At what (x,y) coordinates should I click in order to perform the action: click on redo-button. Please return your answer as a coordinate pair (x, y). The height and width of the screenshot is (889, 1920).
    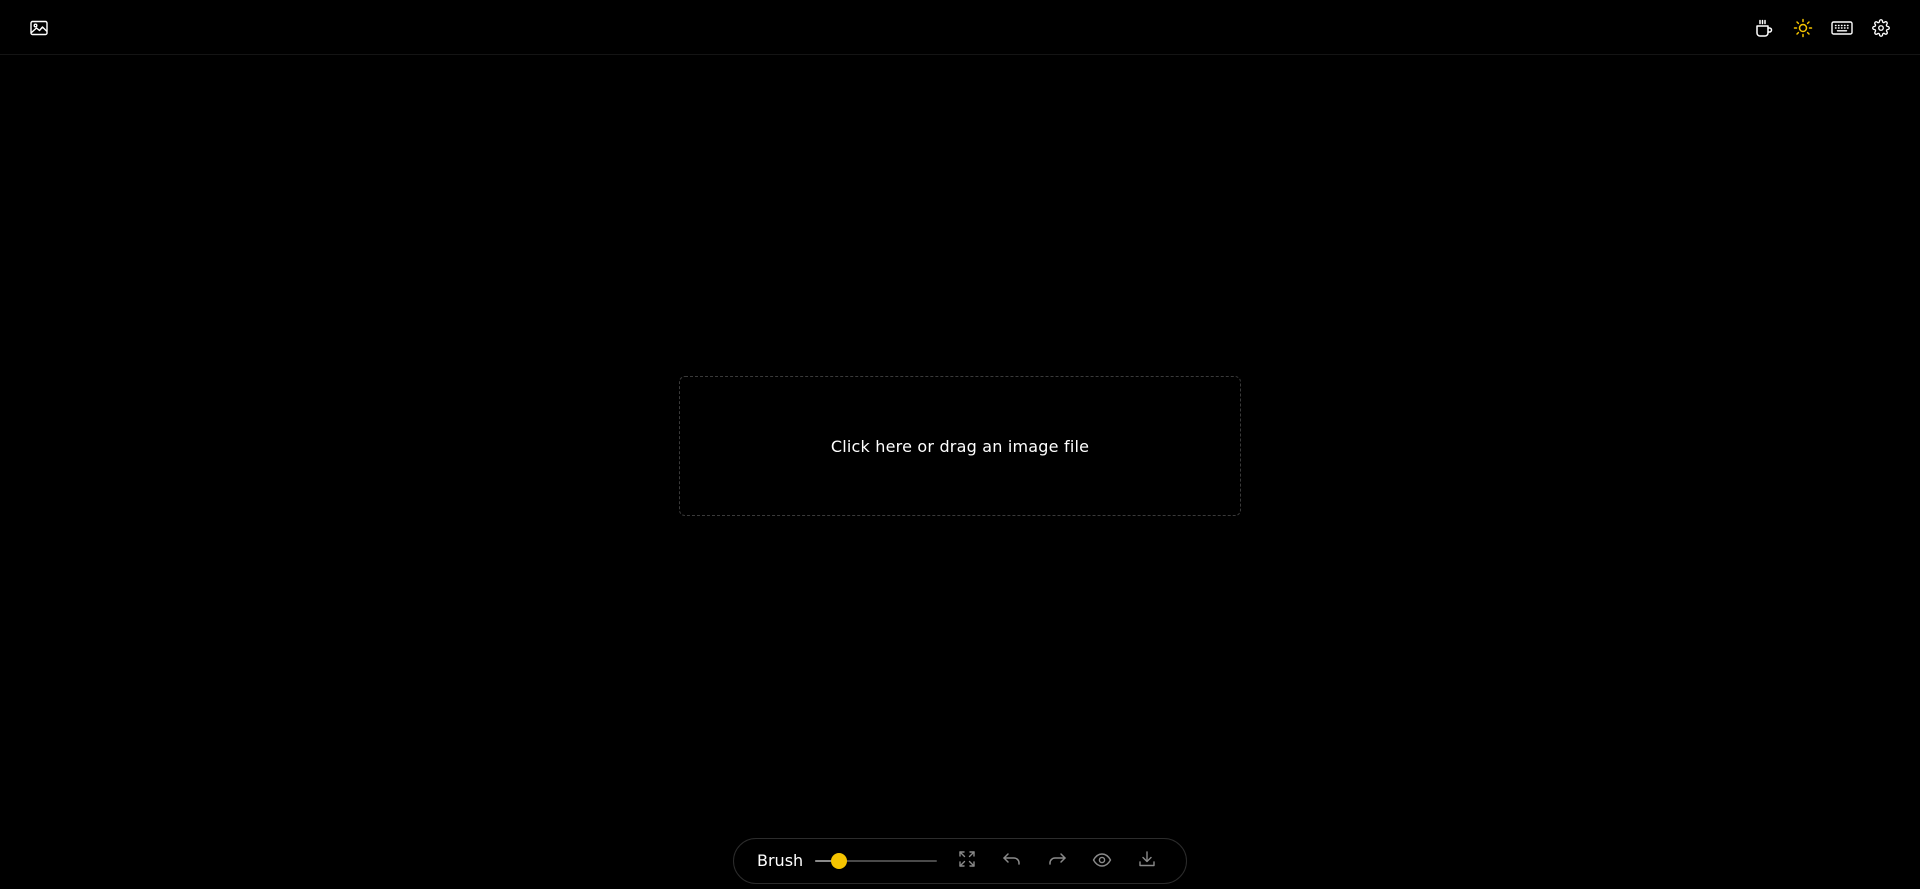
    Looking at the image, I should click on (1057, 861).